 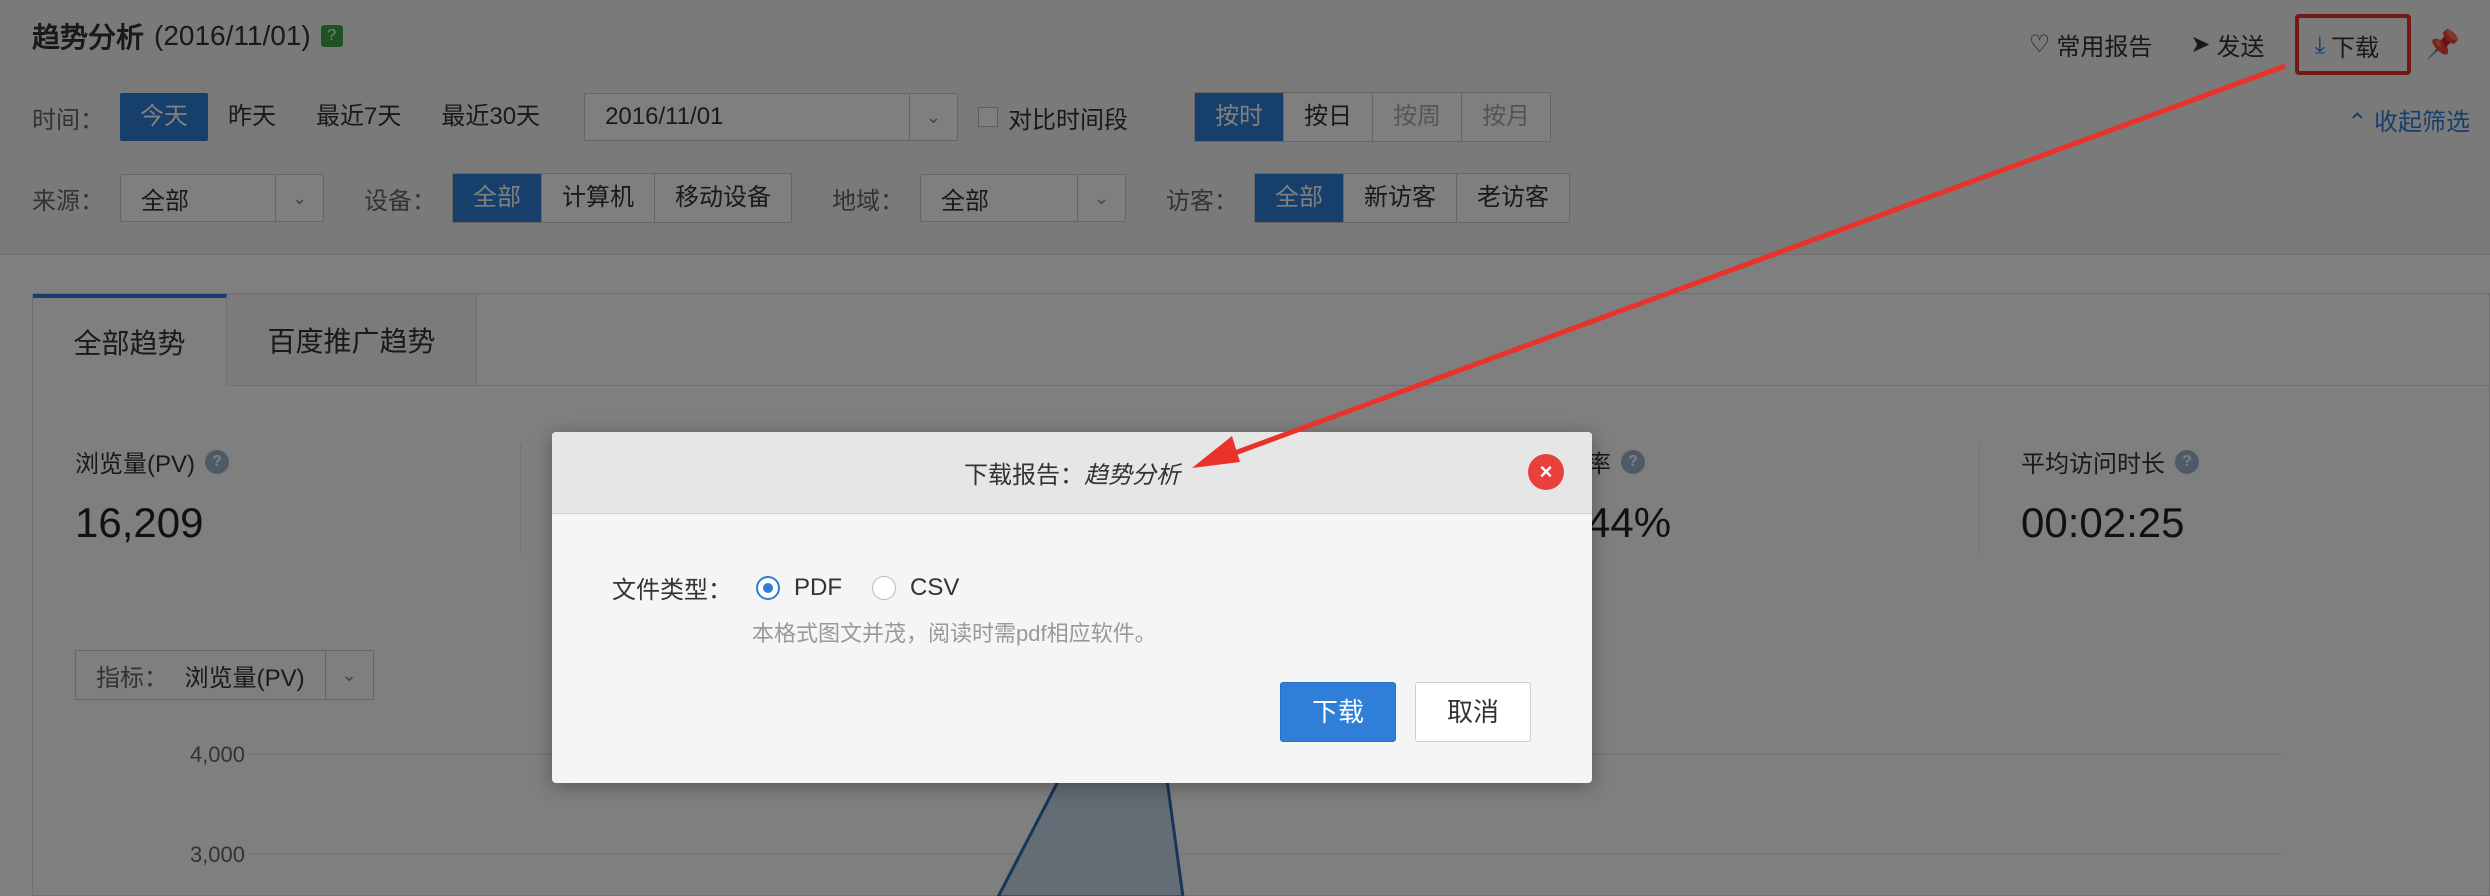 I want to click on arrow-head, so click(x=1216, y=452).